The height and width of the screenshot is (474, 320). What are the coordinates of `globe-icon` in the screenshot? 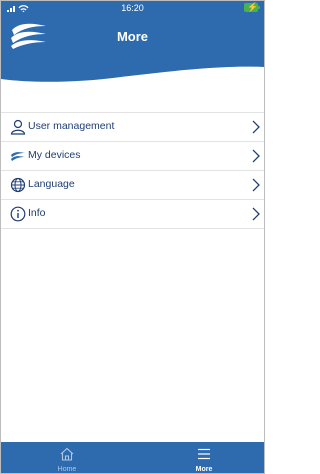 It's located at (18, 185).